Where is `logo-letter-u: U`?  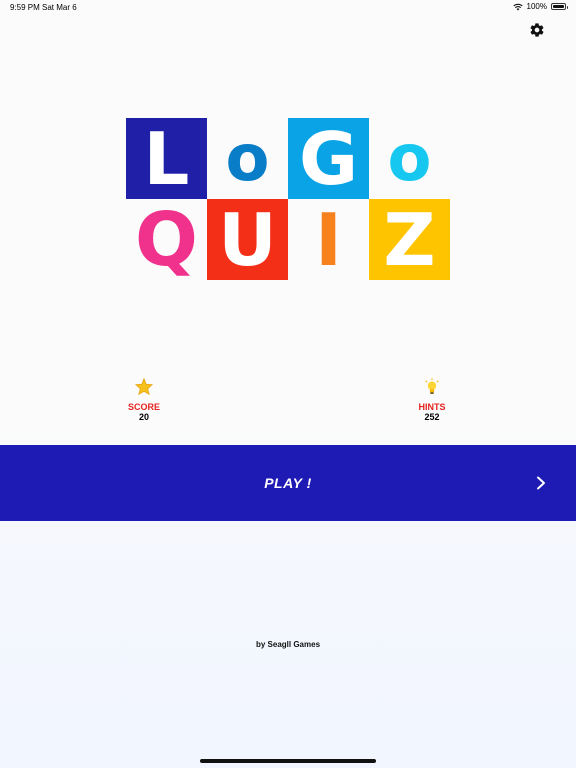 logo-letter-u: U is located at coordinates (247, 239).